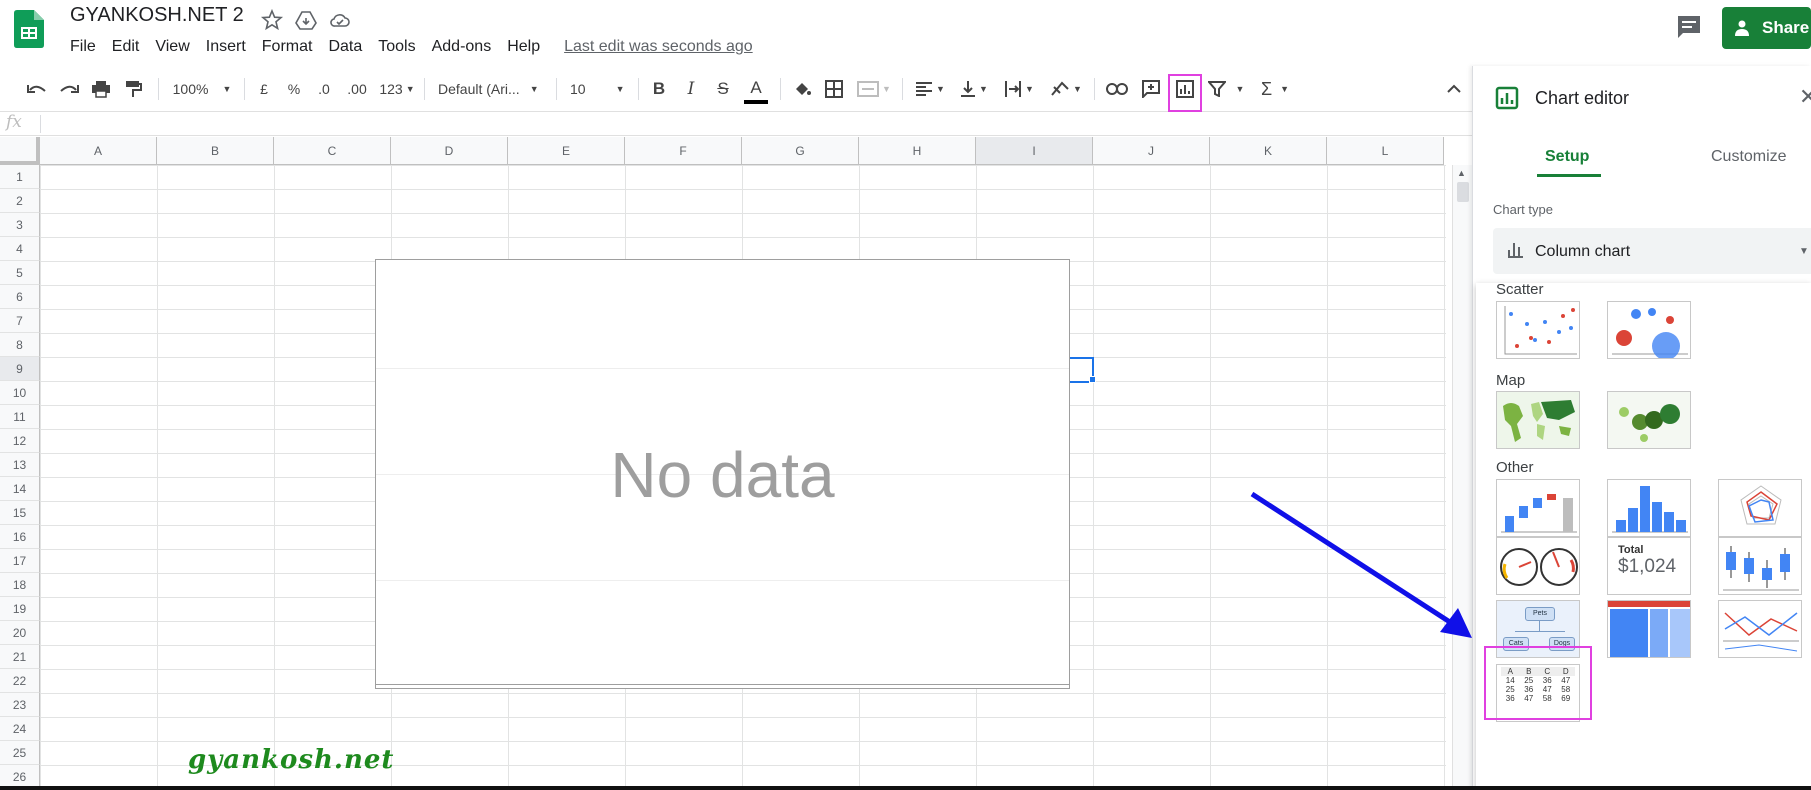  Describe the element at coordinates (1092, 379) in the screenshot. I see `fill-handle` at that location.